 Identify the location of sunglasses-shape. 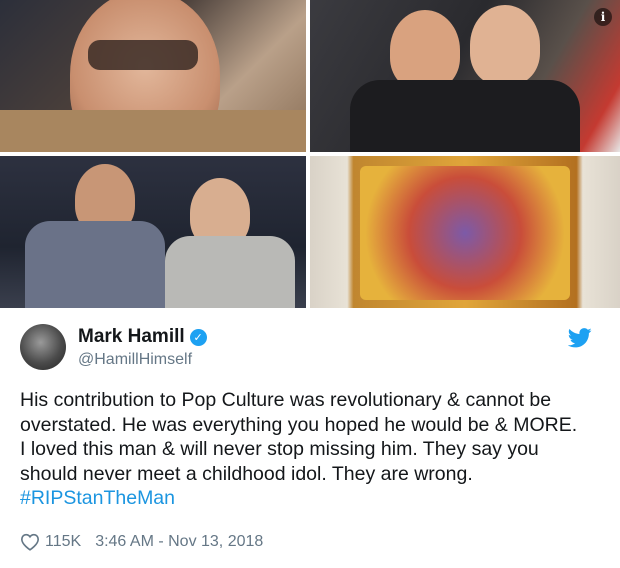
(143, 55).